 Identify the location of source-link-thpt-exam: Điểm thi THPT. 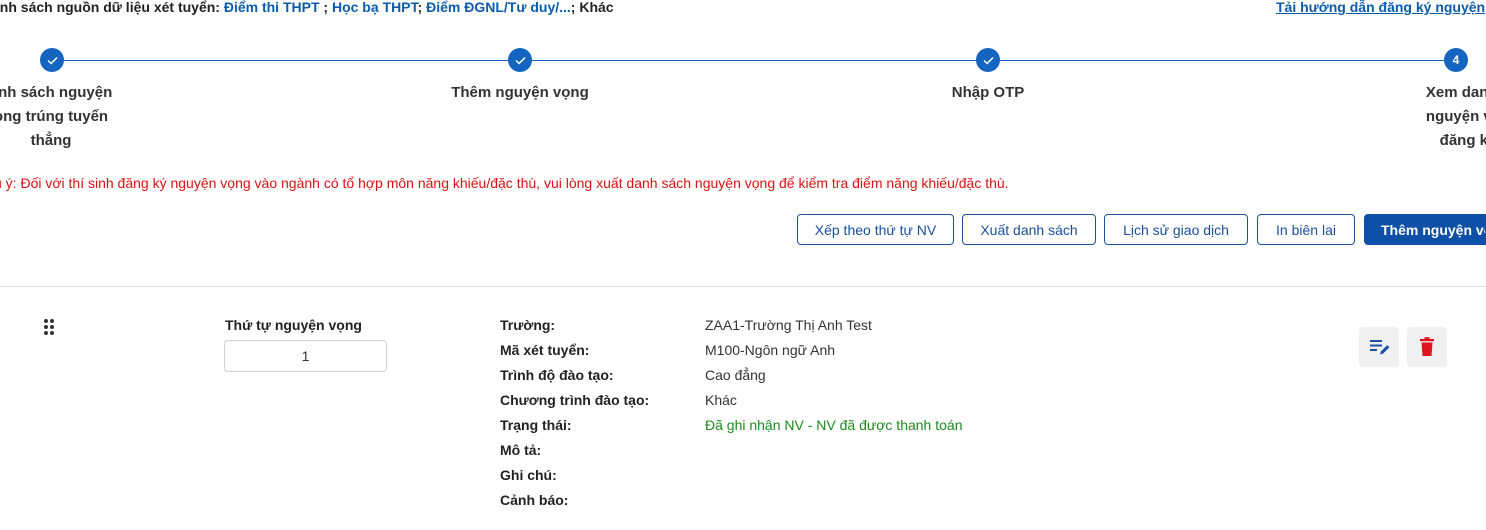
(272, 7).